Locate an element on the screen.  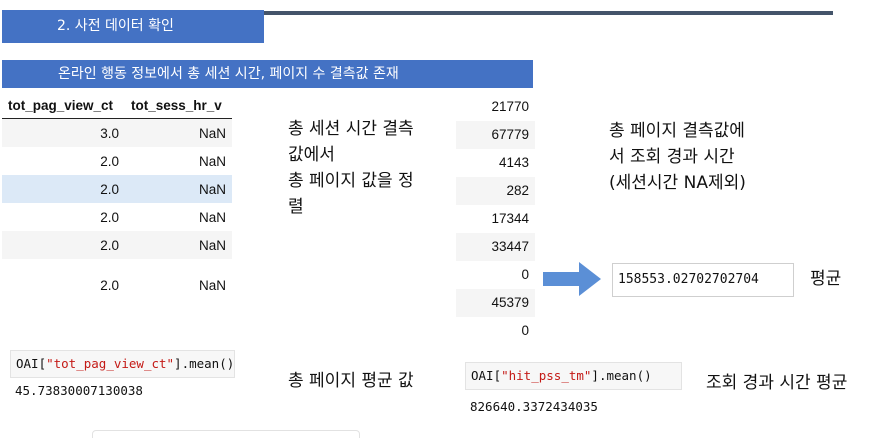
section-title: 2. 사전 데이터 확인 is located at coordinates (133, 26).